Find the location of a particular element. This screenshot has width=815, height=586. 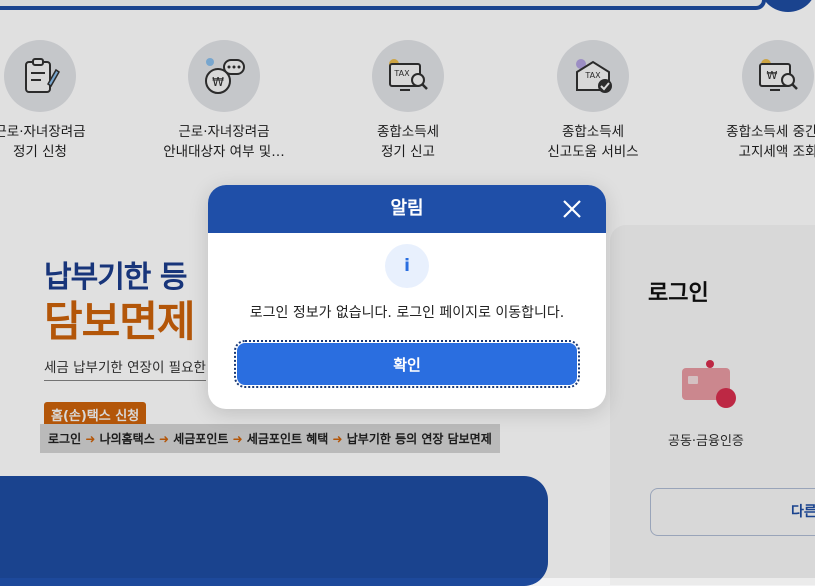

close-icon is located at coordinates (572, 209).